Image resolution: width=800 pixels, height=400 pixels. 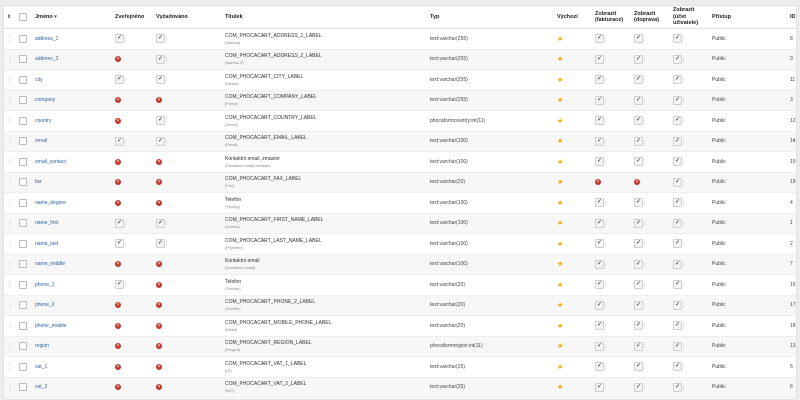 I want to click on field-name-link: email_contact, so click(x=50, y=162).